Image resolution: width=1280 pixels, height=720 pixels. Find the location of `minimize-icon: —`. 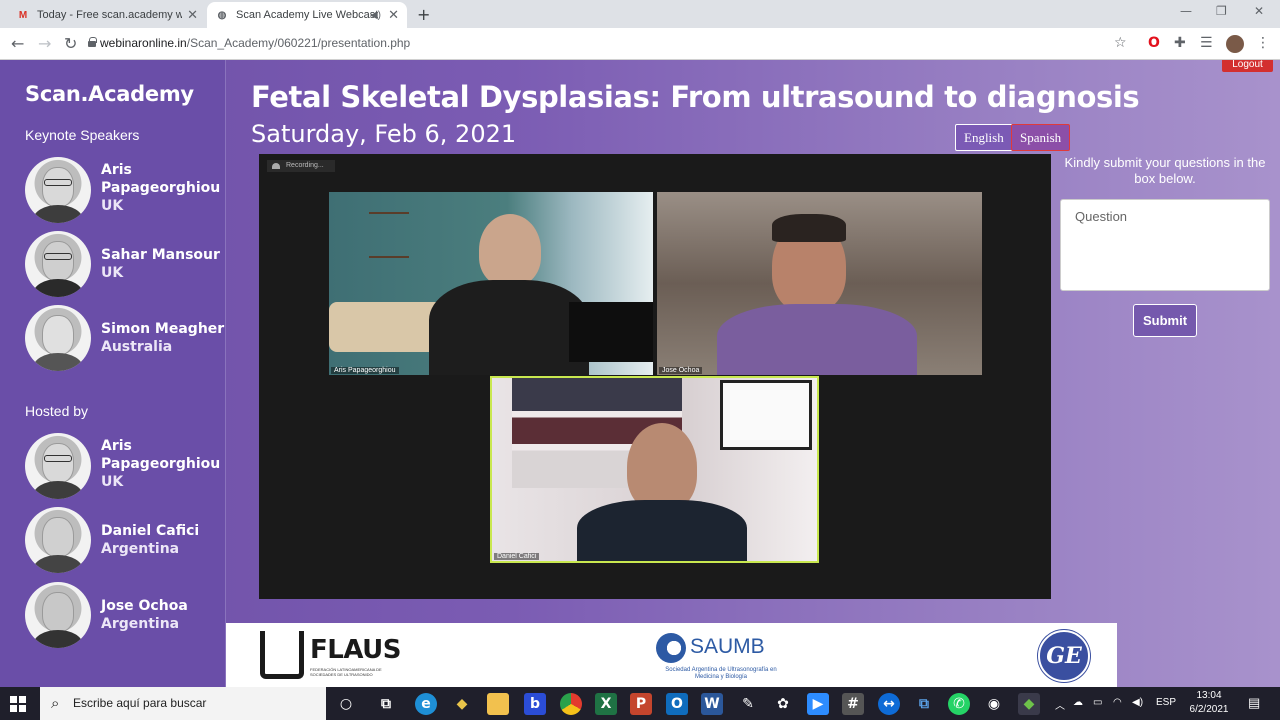

minimize-icon: — is located at coordinates (1186, 11).